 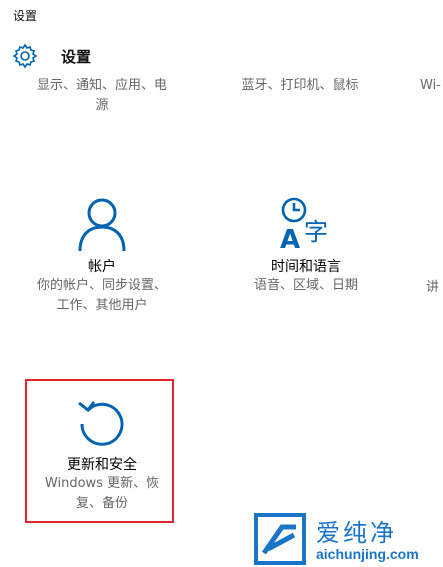 I want to click on watermark-logo, so click(x=280, y=539).